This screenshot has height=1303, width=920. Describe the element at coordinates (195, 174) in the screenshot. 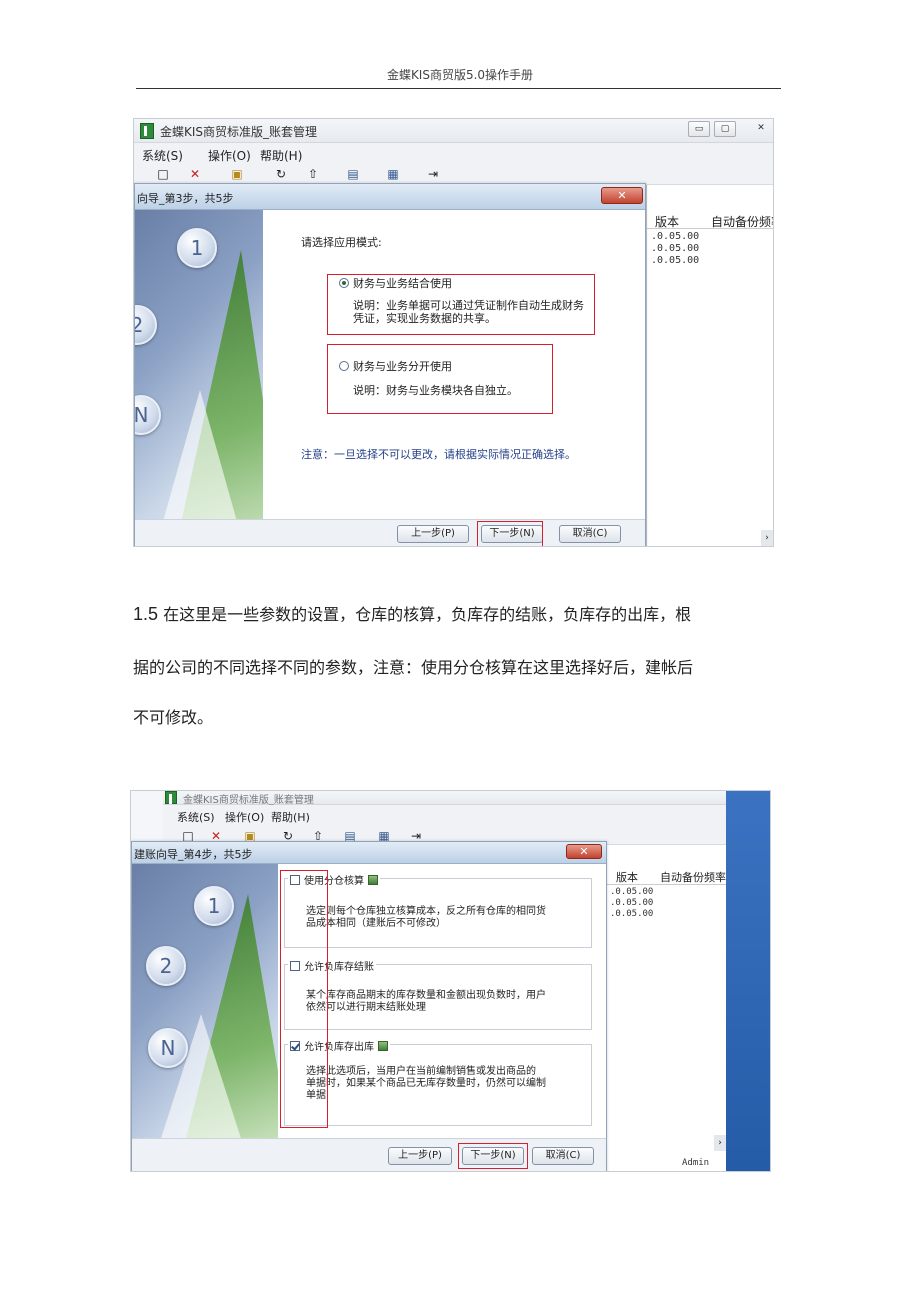

I see `delete-icon: ✕` at that location.